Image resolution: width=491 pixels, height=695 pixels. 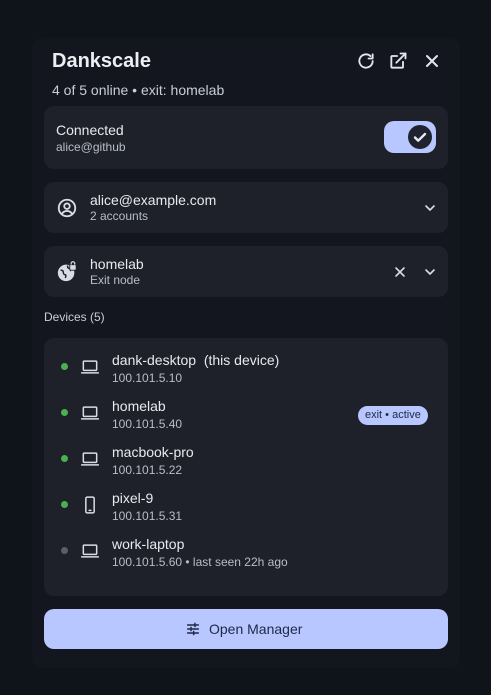 I want to click on header: Dankscale, so click(x=248, y=61).